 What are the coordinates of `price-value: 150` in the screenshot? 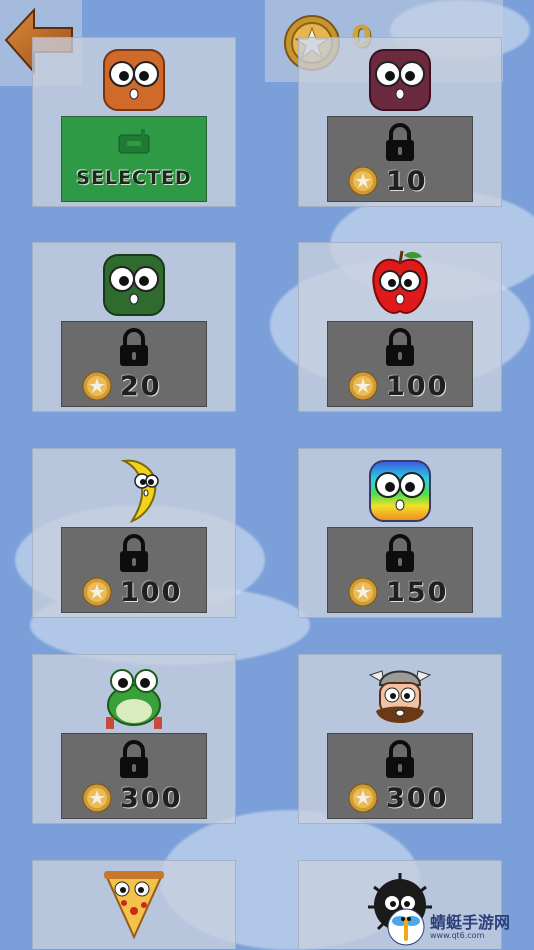 It's located at (417, 592).